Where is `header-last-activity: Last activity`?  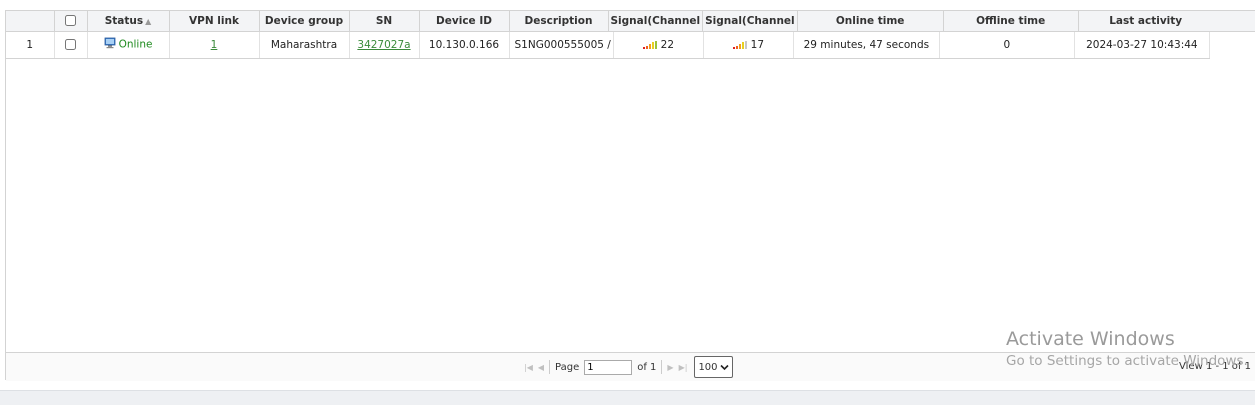 header-last-activity: Last activity is located at coordinates (1146, 21).